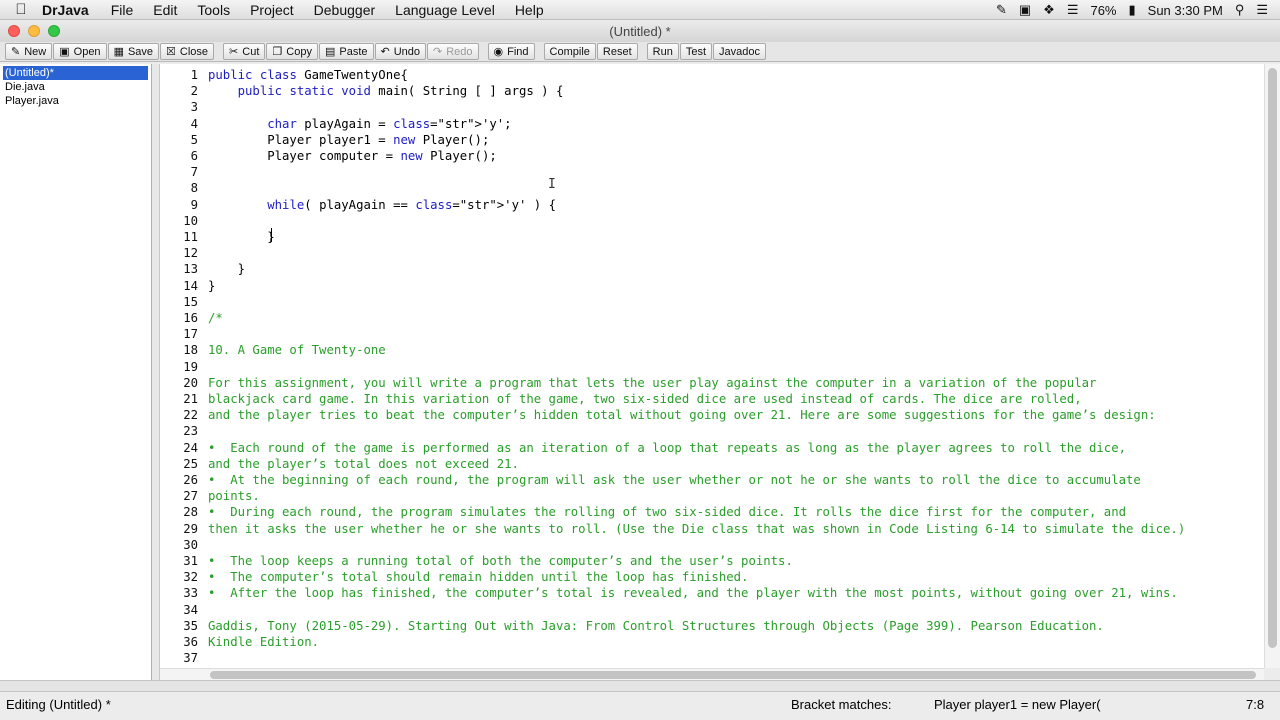  Describe the element at coordinates (64, 52) in the screenshot. I see `open-folder-icon: ▣` at that location.